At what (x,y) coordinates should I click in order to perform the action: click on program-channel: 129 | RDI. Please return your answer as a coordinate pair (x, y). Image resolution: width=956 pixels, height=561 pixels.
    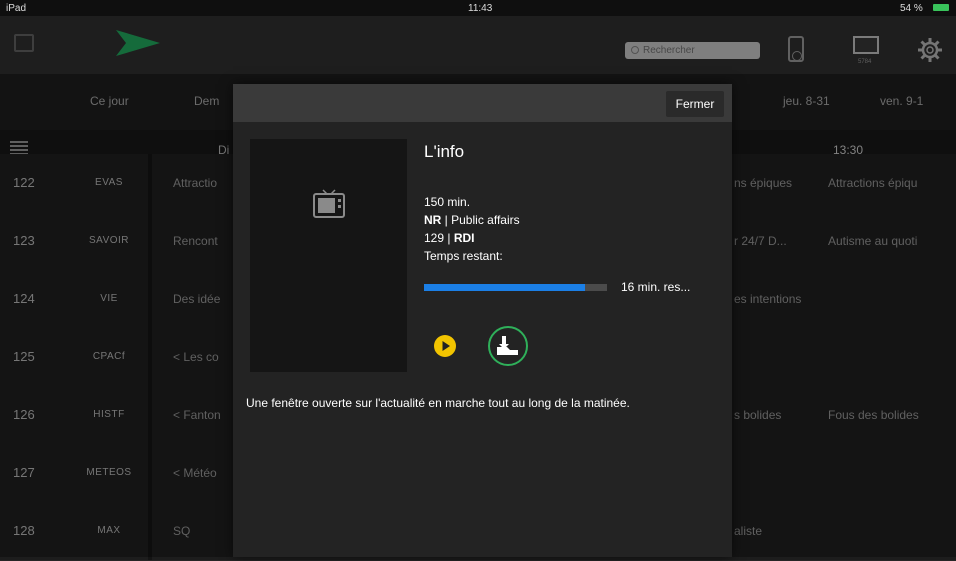
    Looking at the image, I should click on (449, 238).